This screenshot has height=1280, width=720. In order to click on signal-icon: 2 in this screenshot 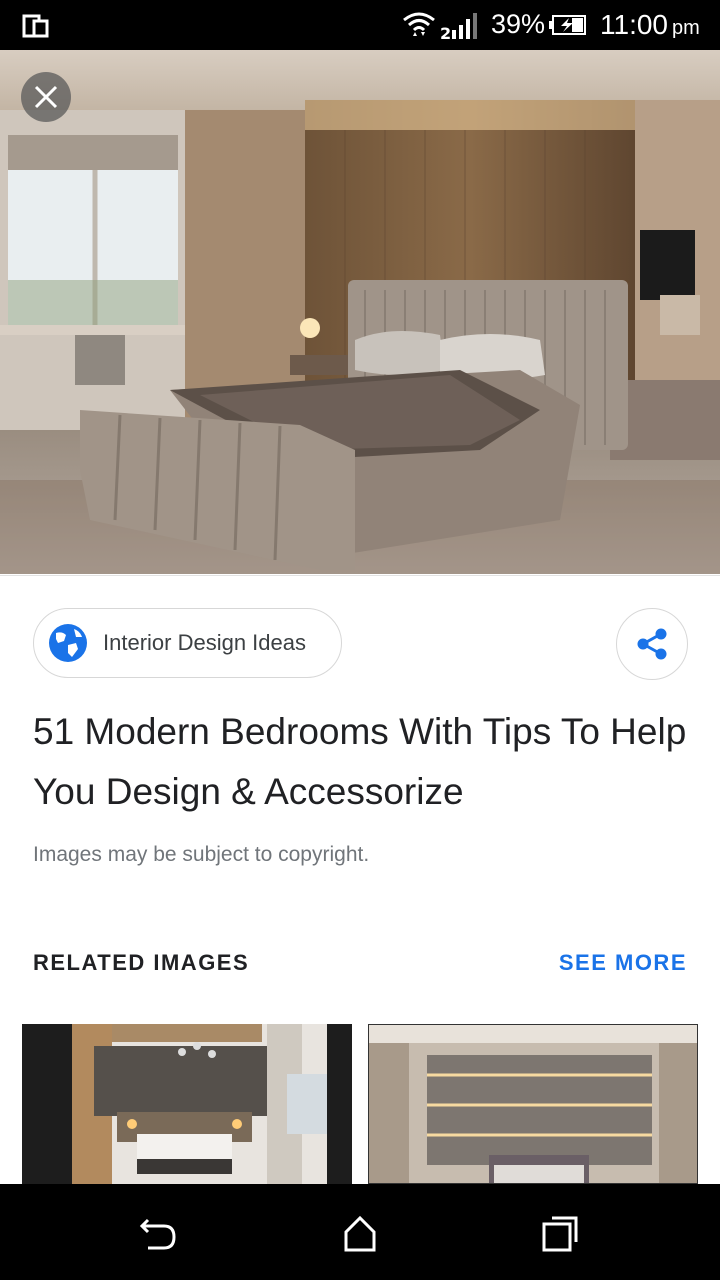, I will do `click(458, 26)`.